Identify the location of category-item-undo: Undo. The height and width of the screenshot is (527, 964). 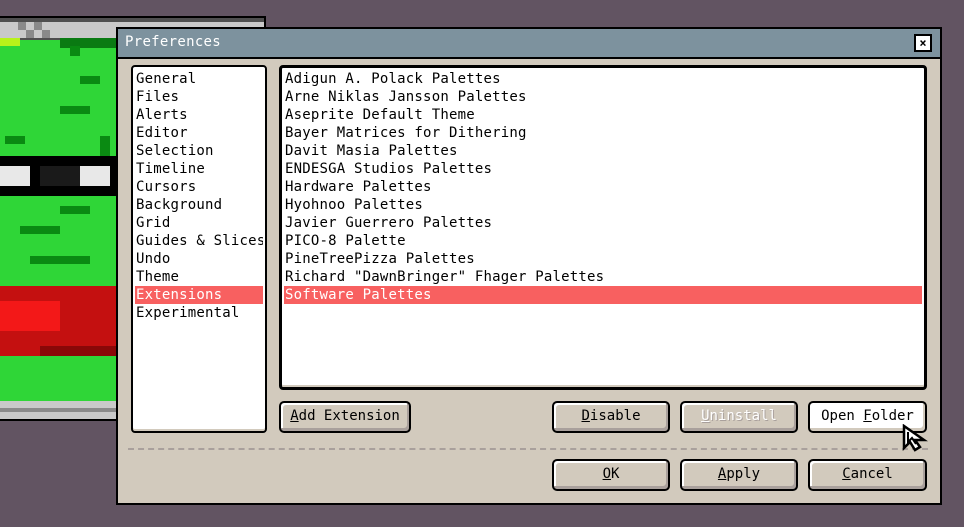
(199, 259).